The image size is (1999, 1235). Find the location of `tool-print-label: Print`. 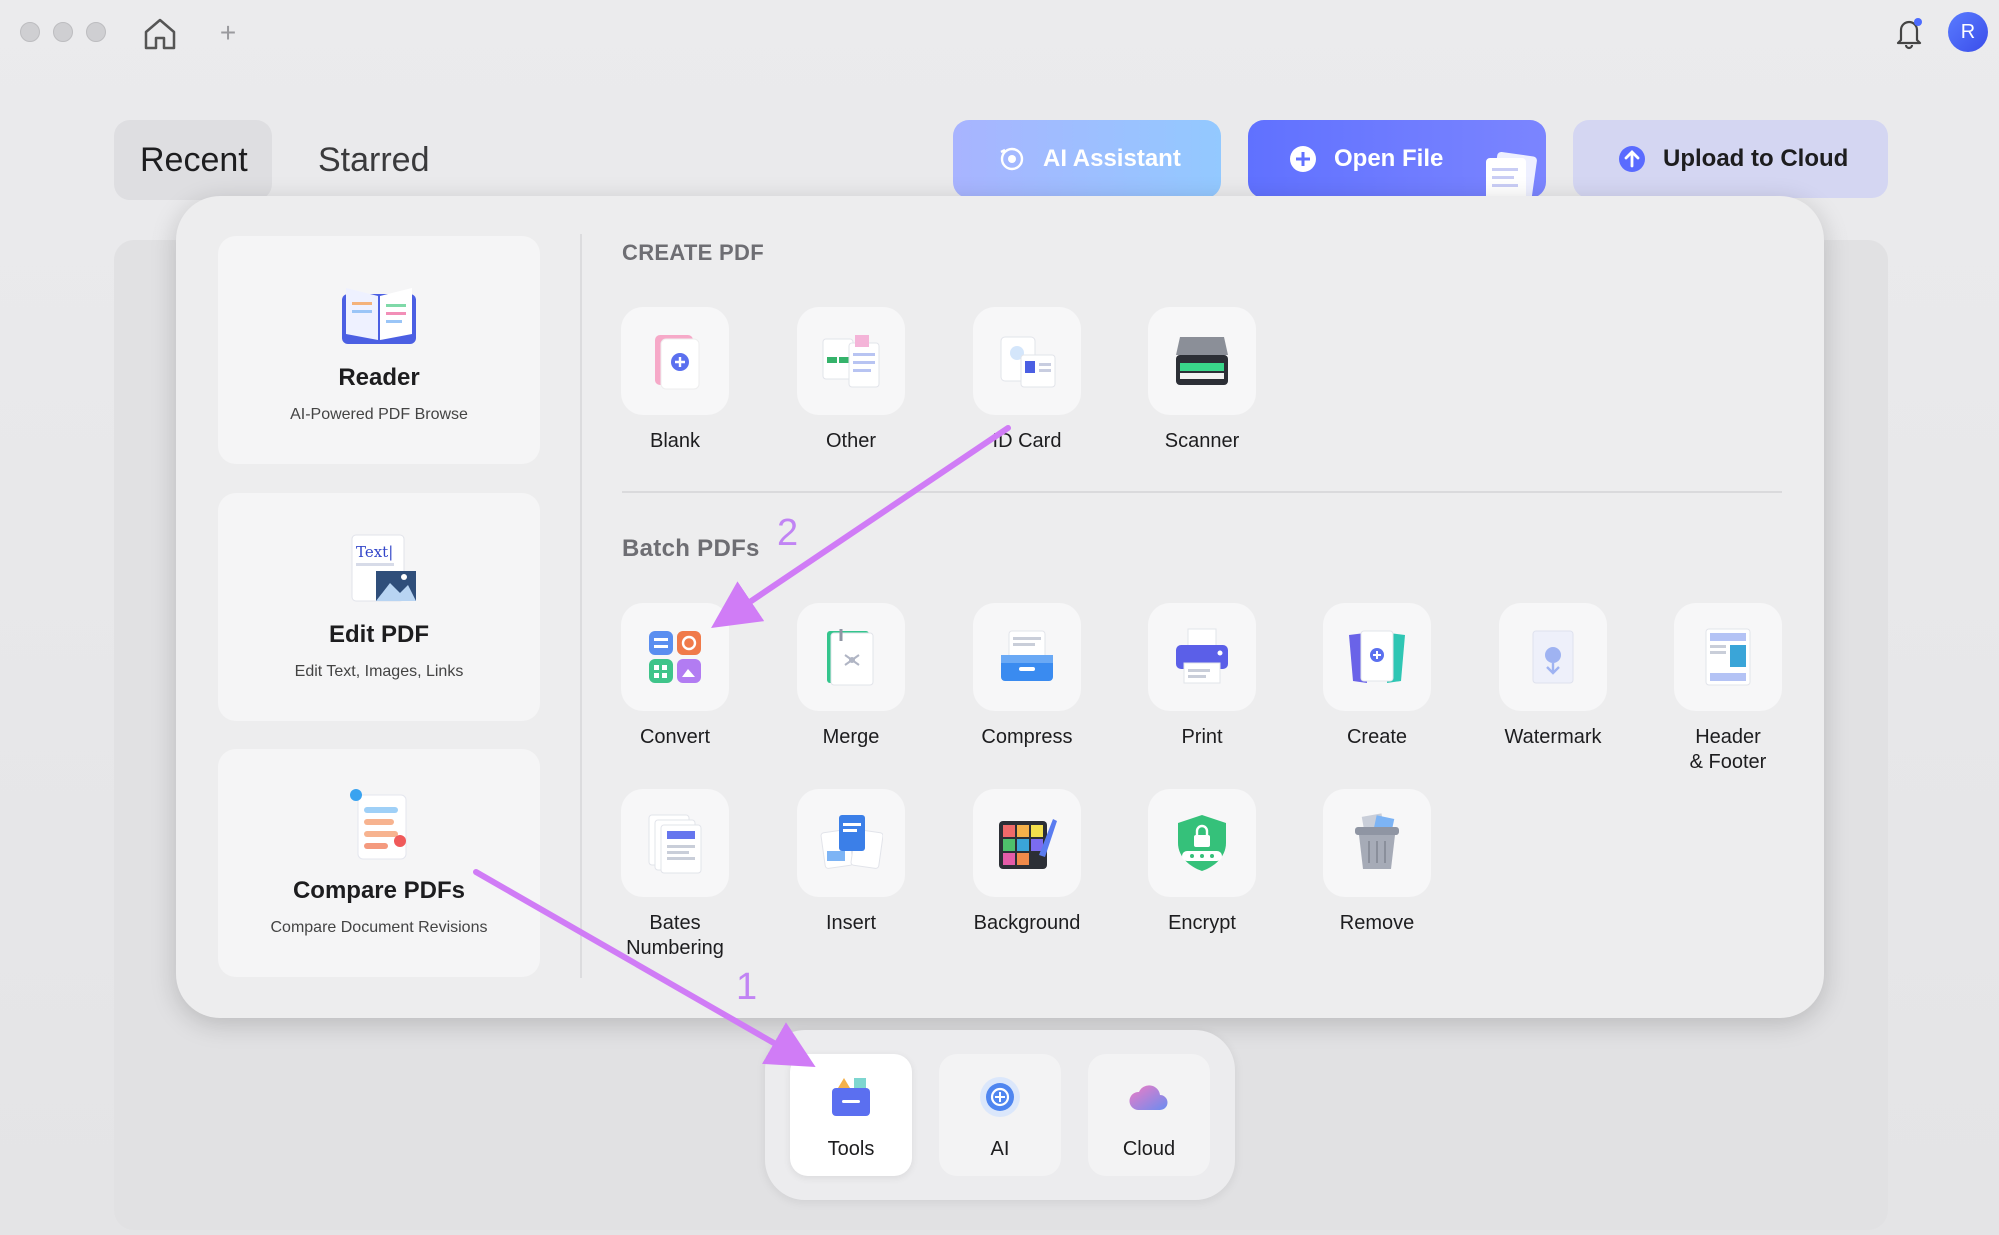

tool-print-label: Print is located at coordinates (1202, 737).